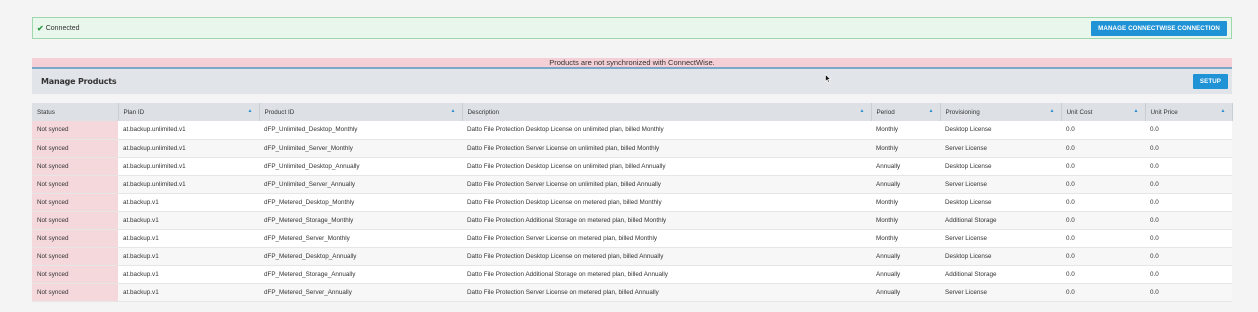 This screenshot has height=312, width=1258. What do you see at coordinates (828, 78) in the screenshot?
I see `mouse-cursor-icon` at bounding box center [828, 78].